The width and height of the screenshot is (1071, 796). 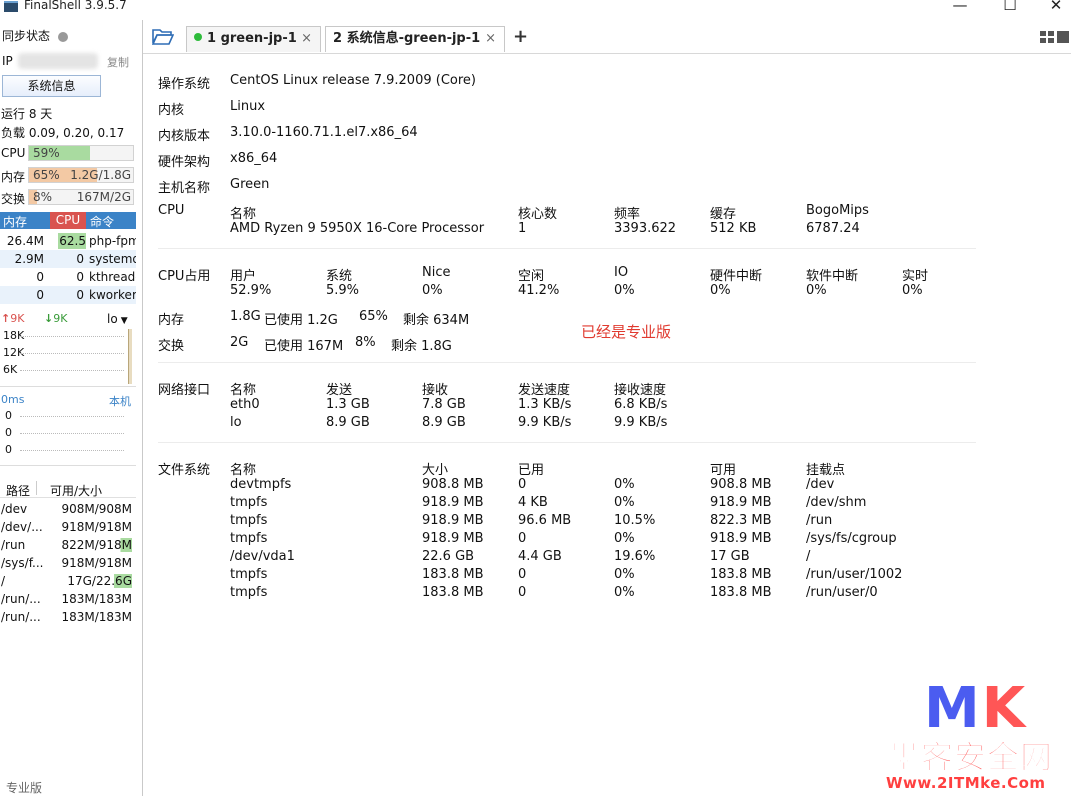 What do you see at coordinates (43, 197) in the screenshot?
I see `swap-meter-value: 8%` at bounding box center [43, 197].